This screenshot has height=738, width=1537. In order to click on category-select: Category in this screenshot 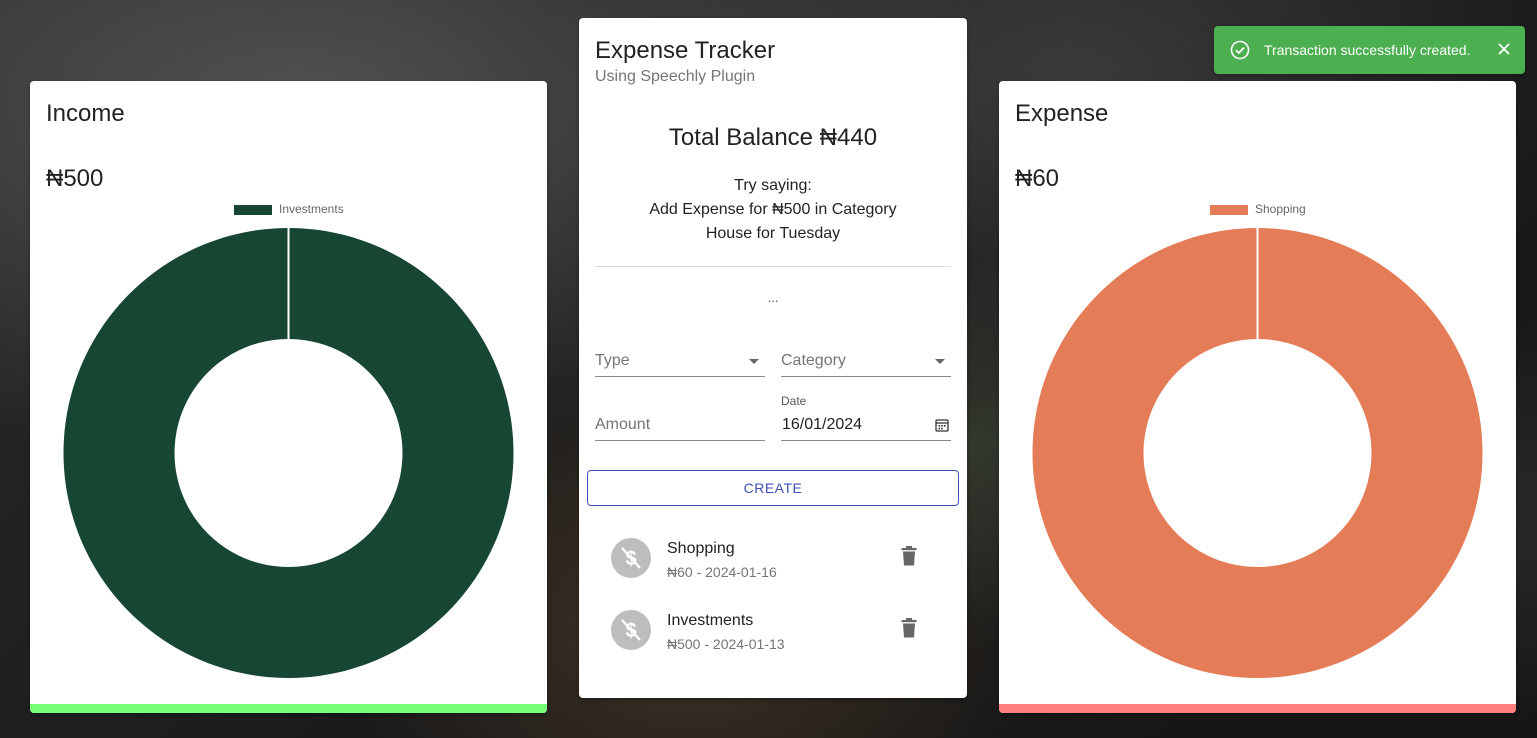, I will do `click(866, 363)`.